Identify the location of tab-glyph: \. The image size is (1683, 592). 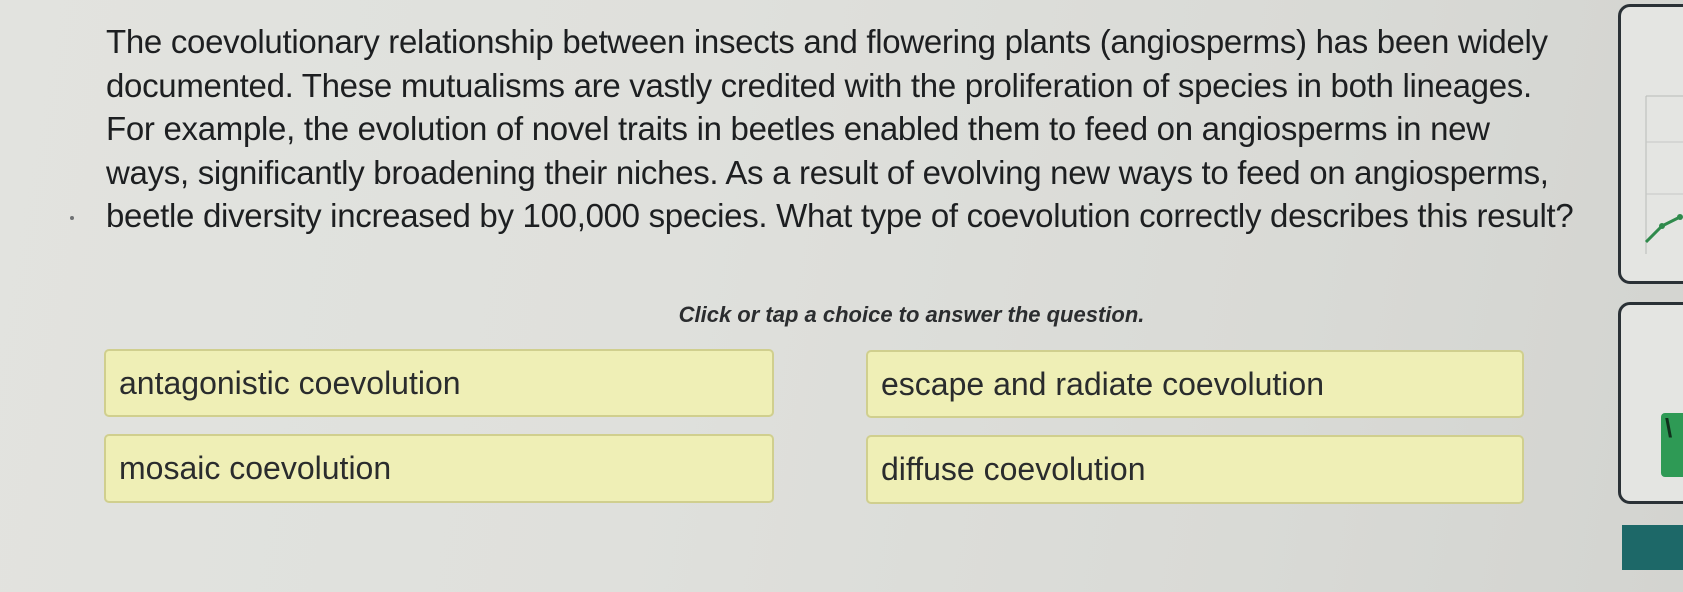
(1669, 428).